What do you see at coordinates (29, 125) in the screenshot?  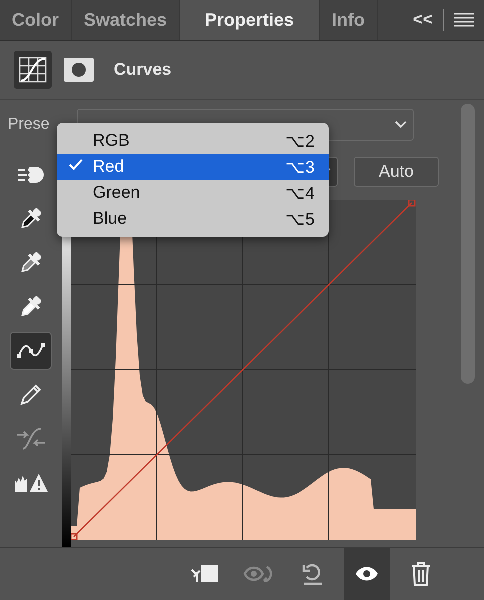 I see `preset-label: Prese` at bounding box center [29, 125].